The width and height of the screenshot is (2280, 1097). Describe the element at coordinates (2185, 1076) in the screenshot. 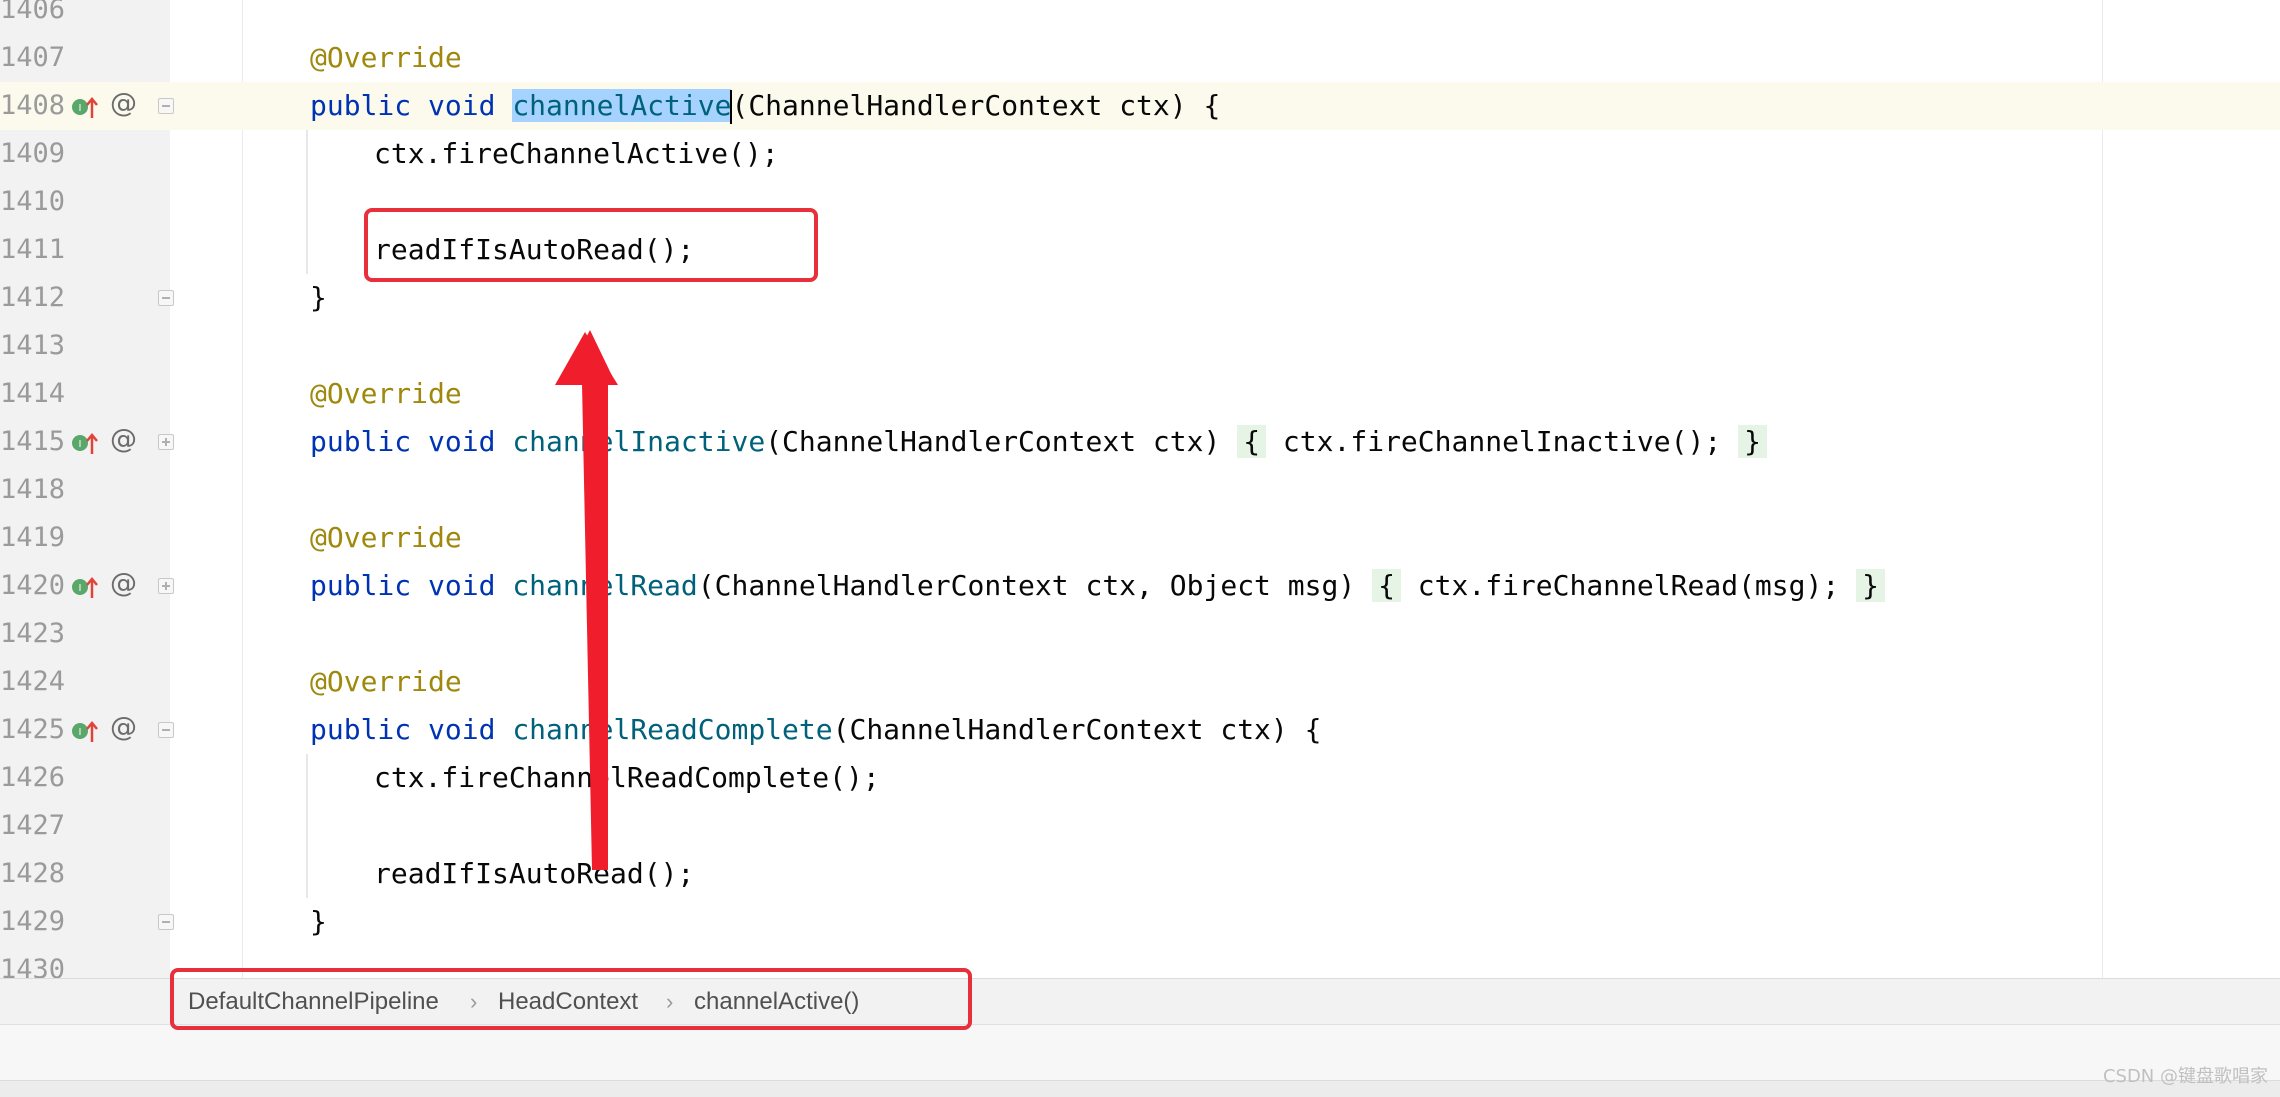

I see `watermark: CSDN @键盘歌唱家` at that location.